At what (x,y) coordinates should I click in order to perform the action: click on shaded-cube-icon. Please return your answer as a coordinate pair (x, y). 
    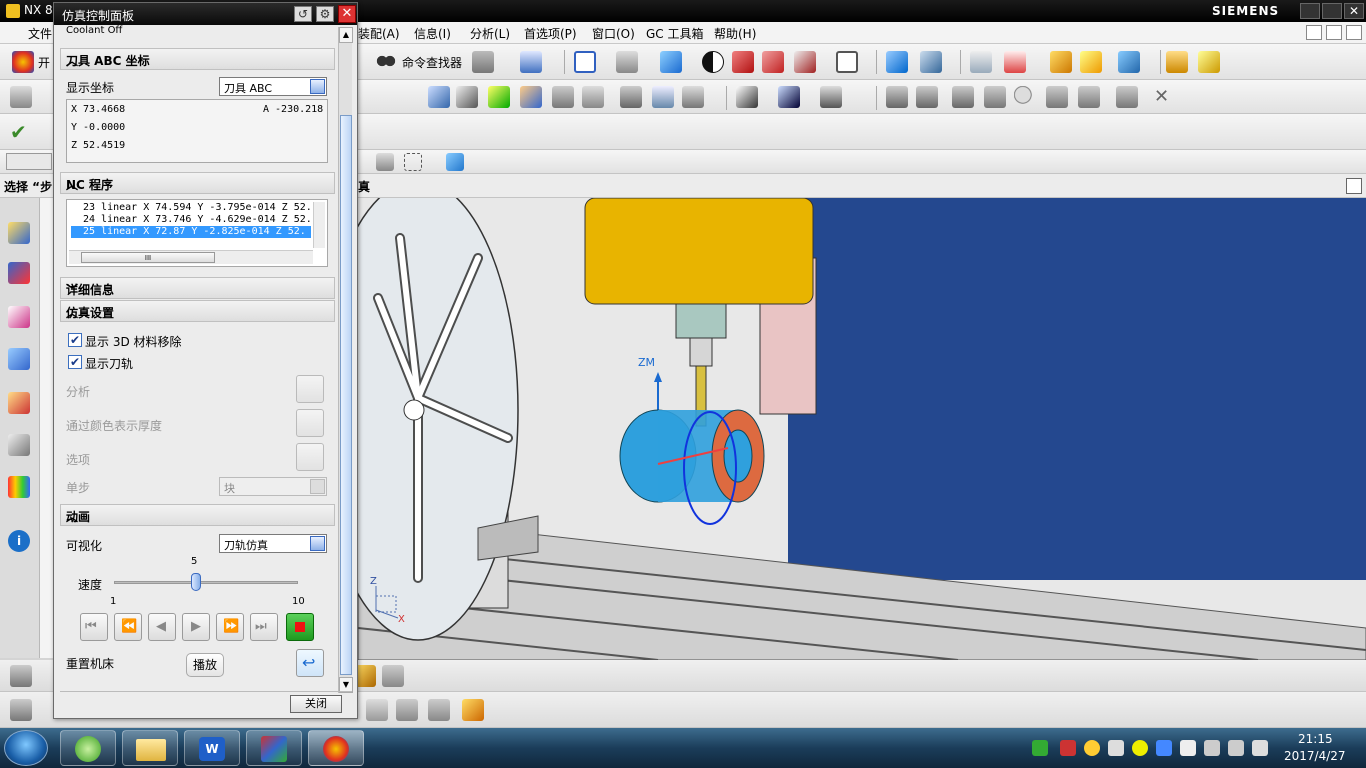
    Looking at the image, I should click on (671, 62).